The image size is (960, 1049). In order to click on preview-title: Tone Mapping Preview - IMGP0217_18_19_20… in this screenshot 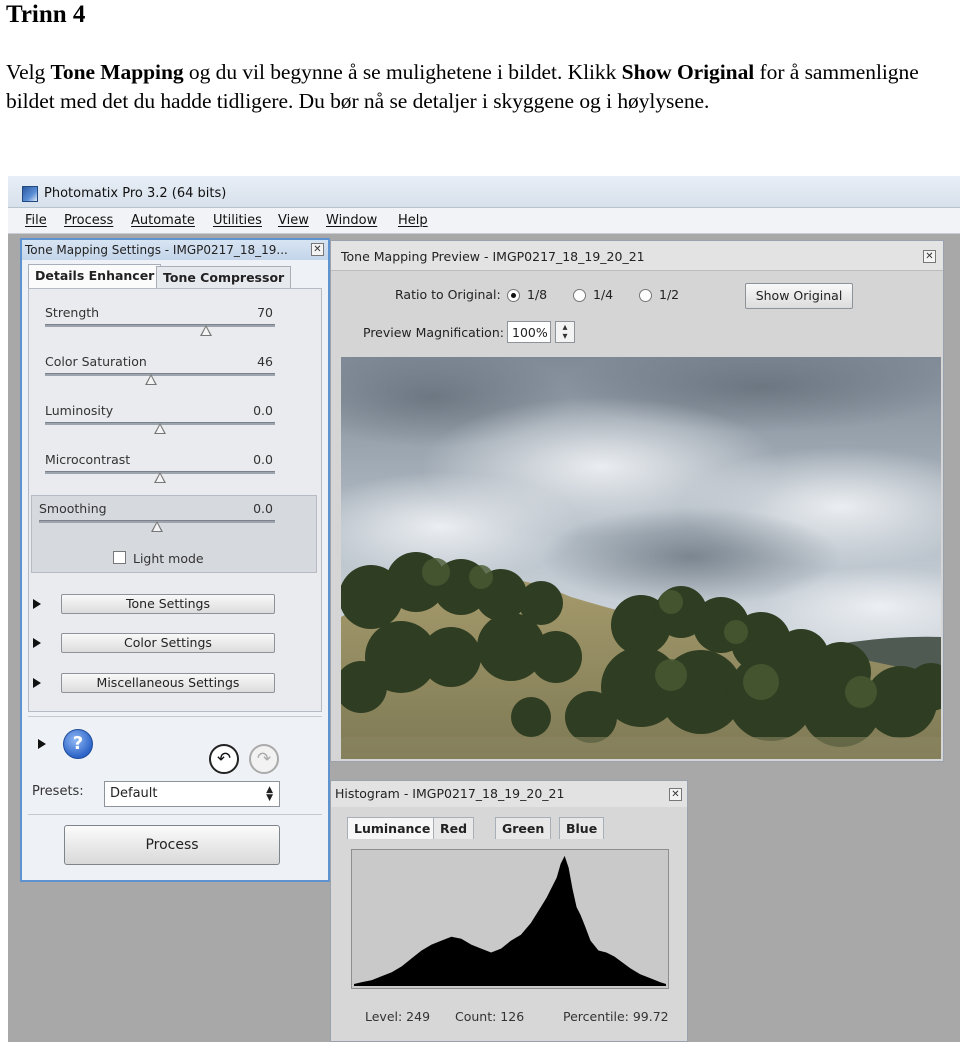, I will do `click(493, 256)`.